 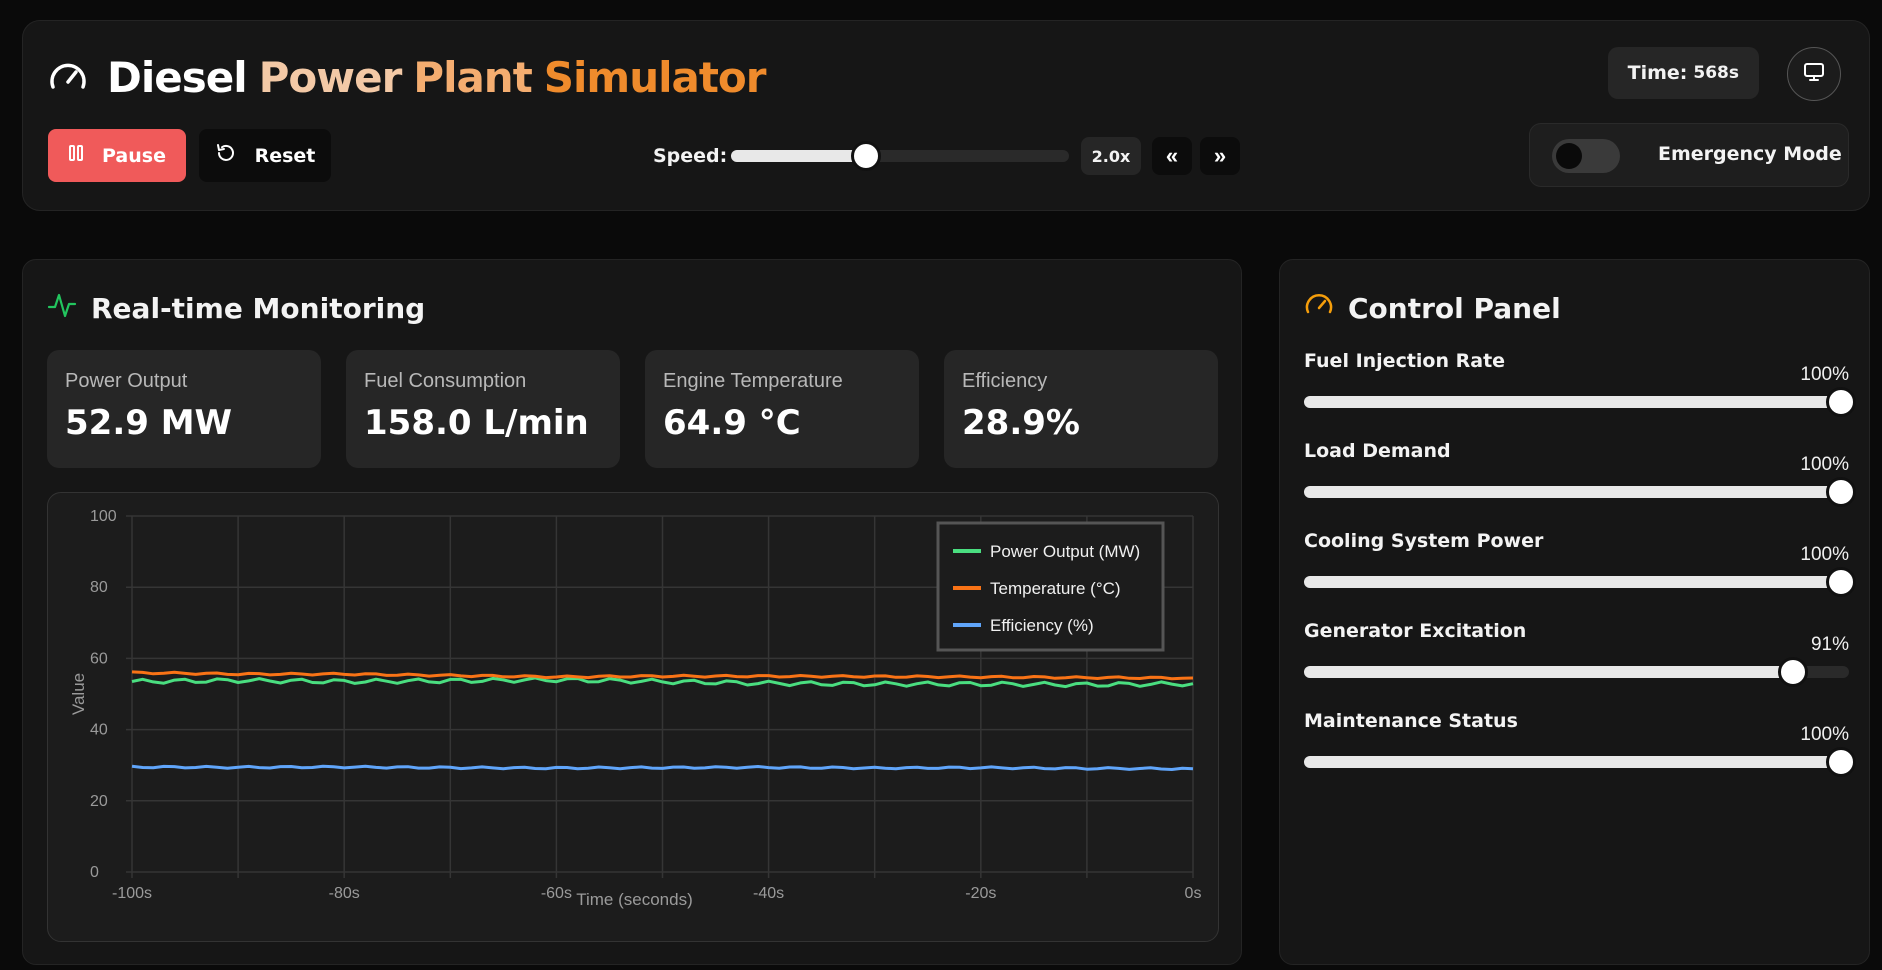 I want to click on control-load-demand: Load Demand 100%, so click(x=1580, y=475).